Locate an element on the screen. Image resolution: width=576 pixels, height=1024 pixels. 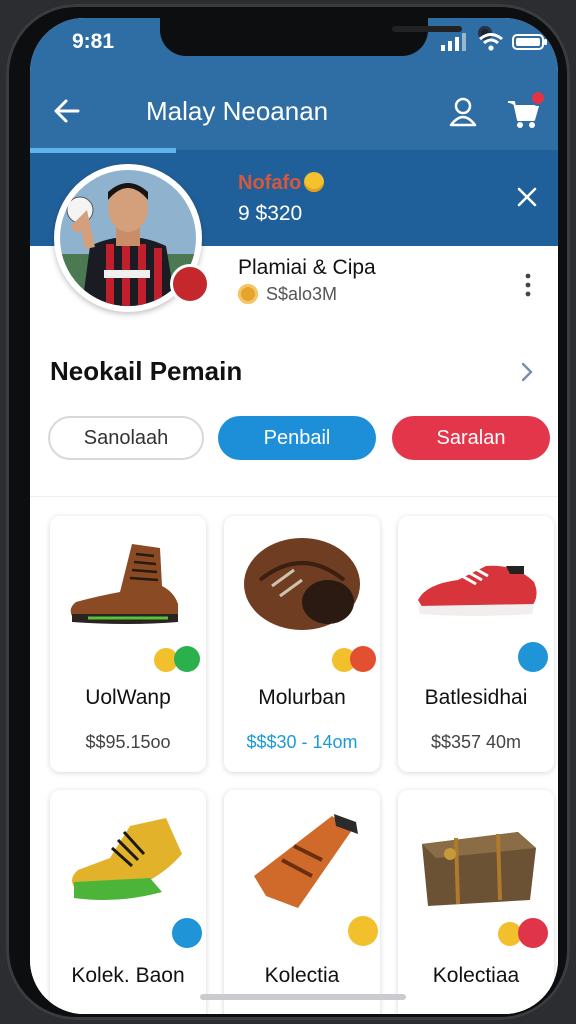
product-name: Kolectia is located at coordinates (302, 975).